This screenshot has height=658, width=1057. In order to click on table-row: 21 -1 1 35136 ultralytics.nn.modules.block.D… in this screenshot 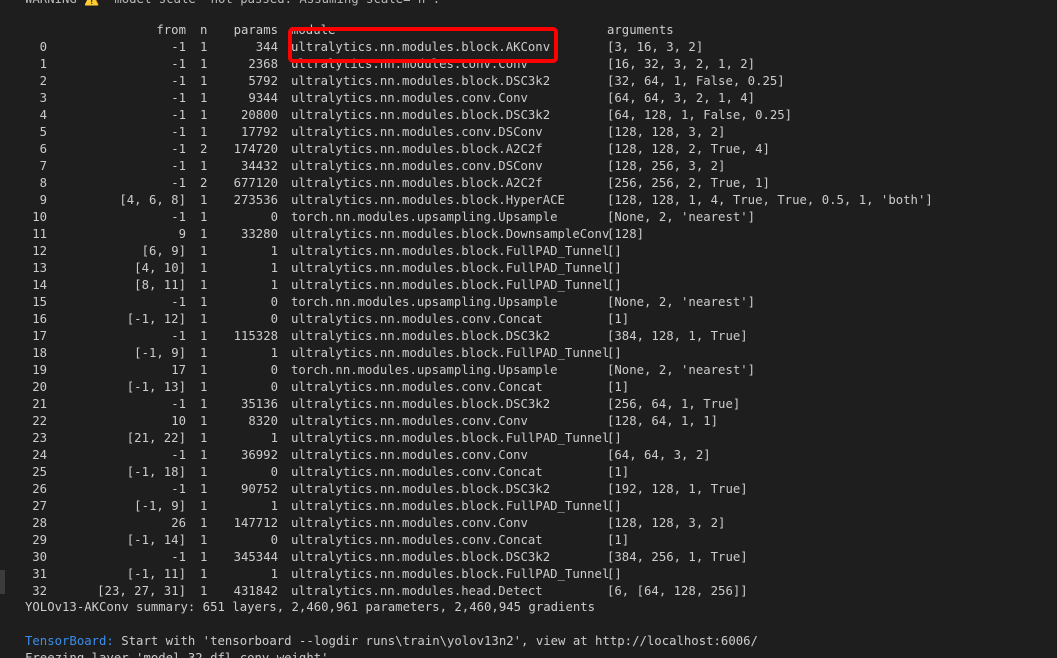, I will do `click(528, 404)`.